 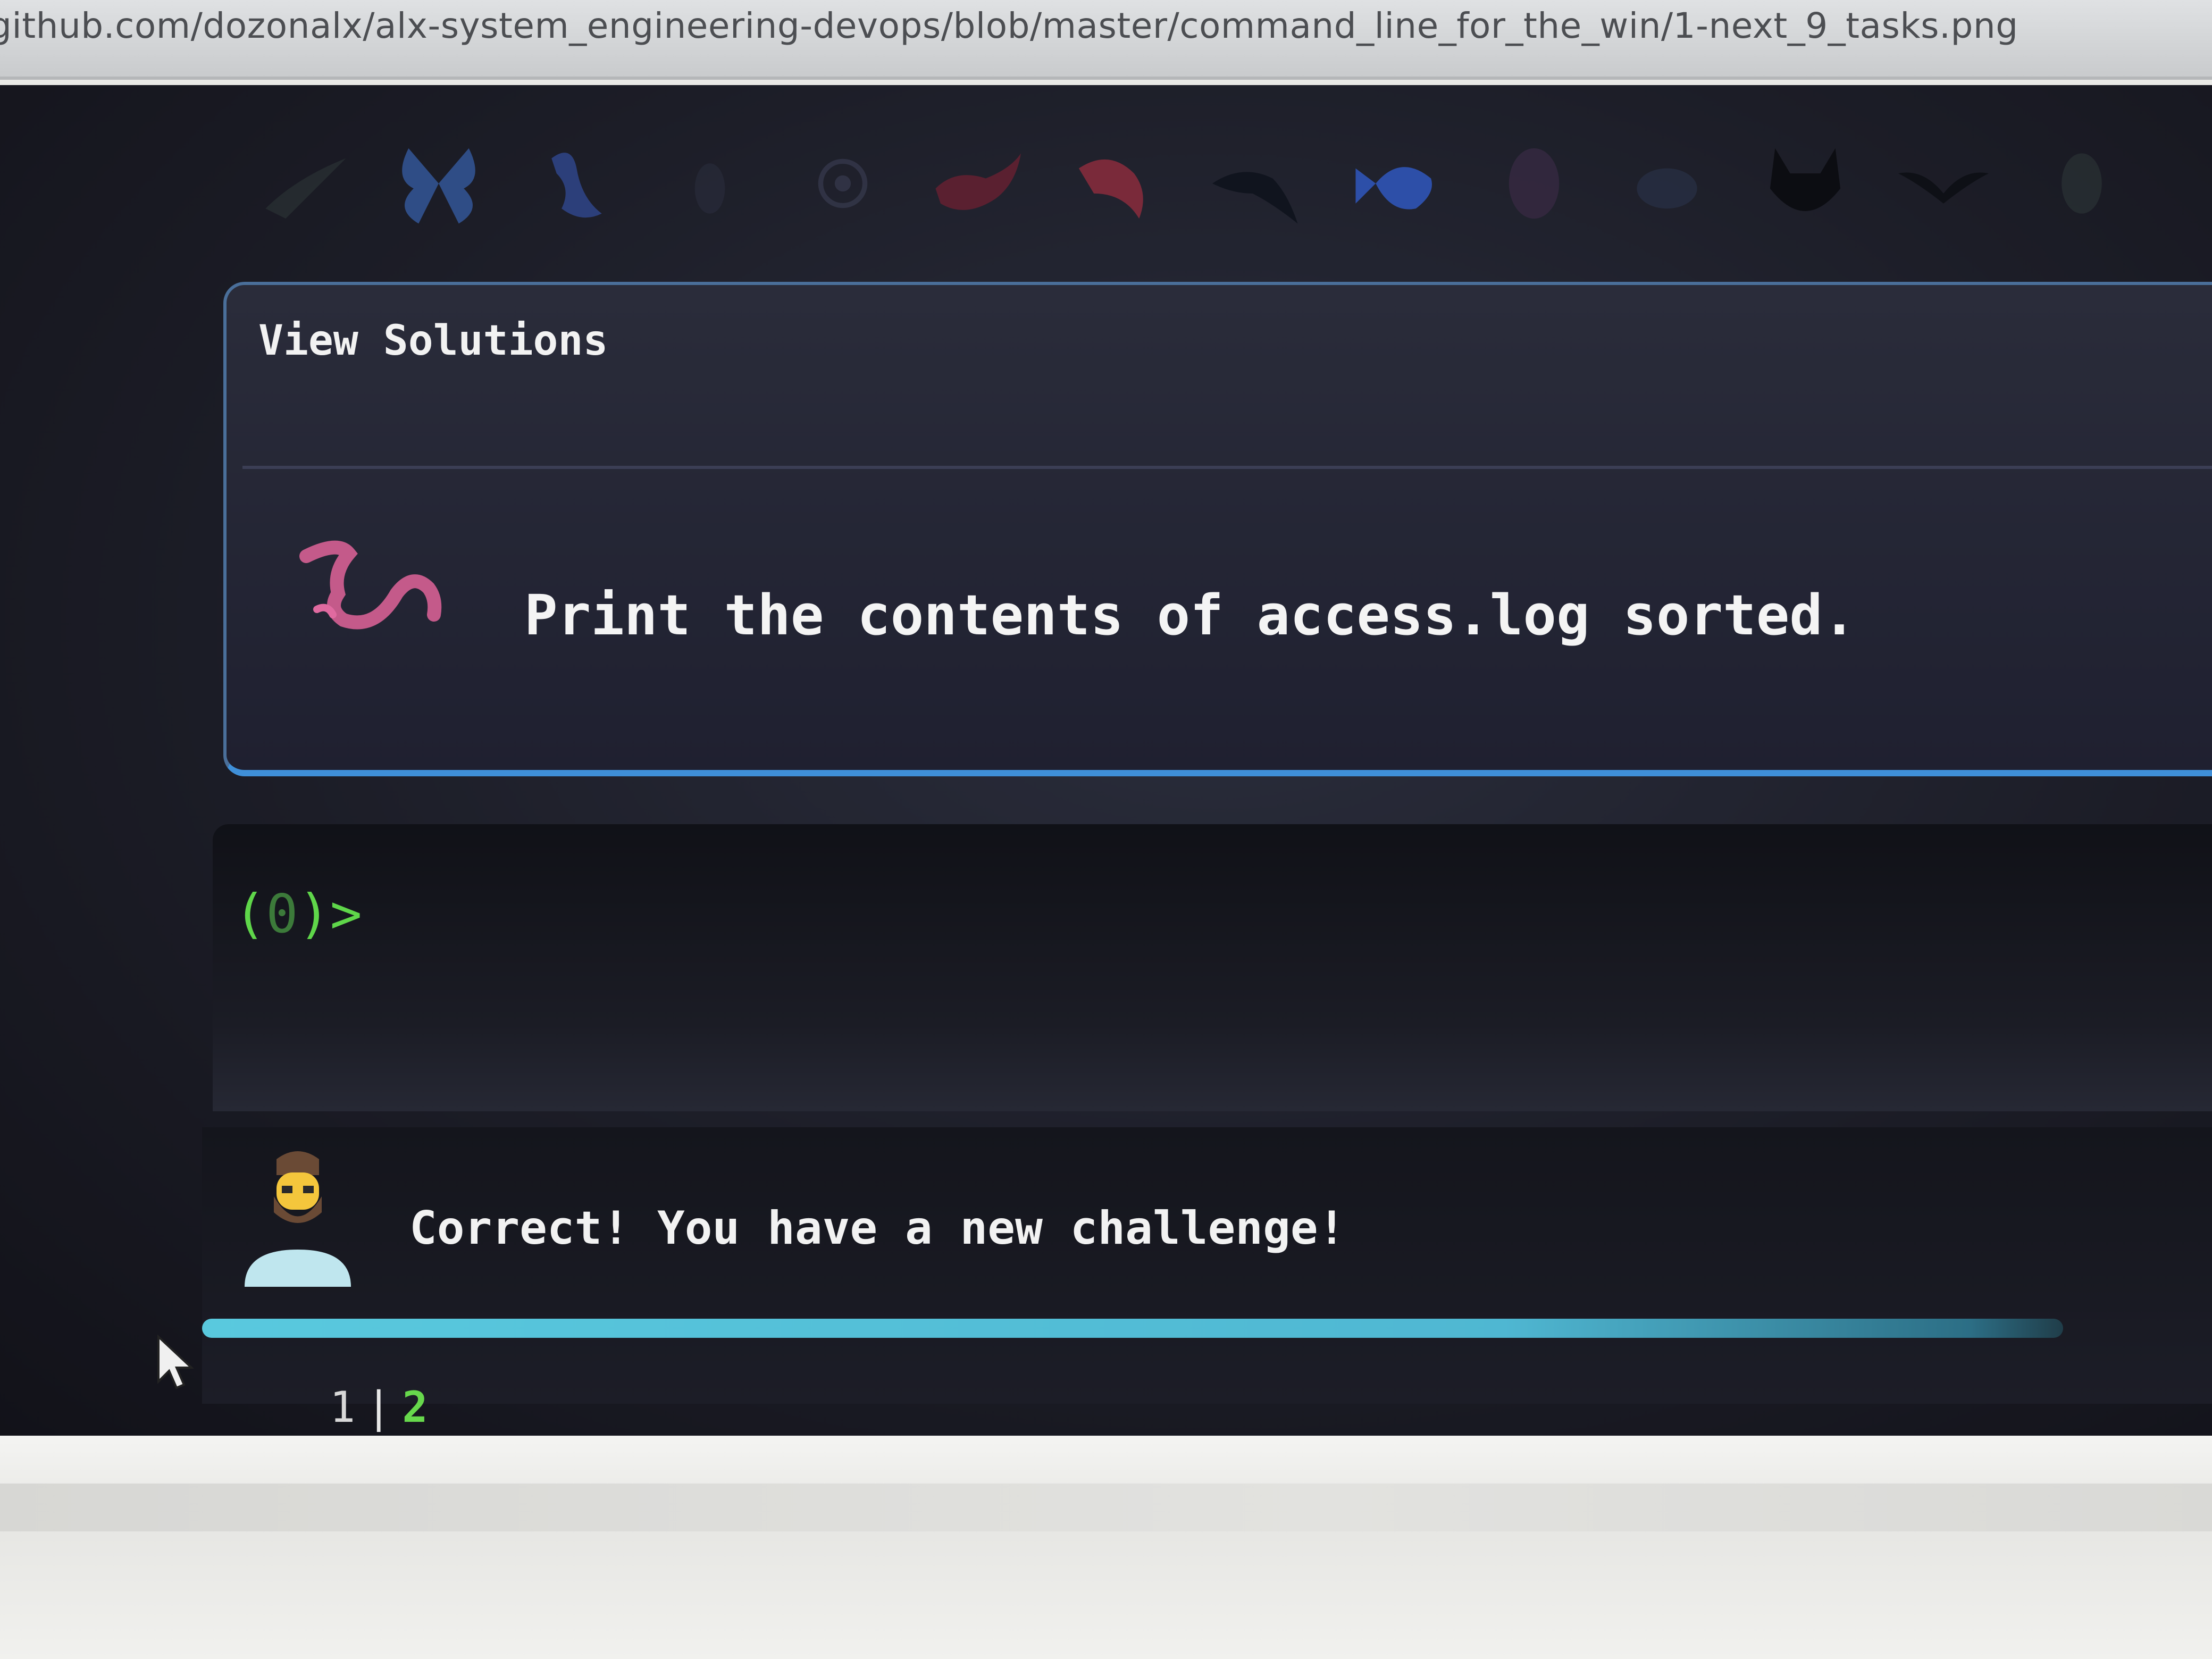 What do you see at coordinates (176, 1362) in the screenshot?
I see `mouse-cursor-icon` at bounding box center [176, 1362].